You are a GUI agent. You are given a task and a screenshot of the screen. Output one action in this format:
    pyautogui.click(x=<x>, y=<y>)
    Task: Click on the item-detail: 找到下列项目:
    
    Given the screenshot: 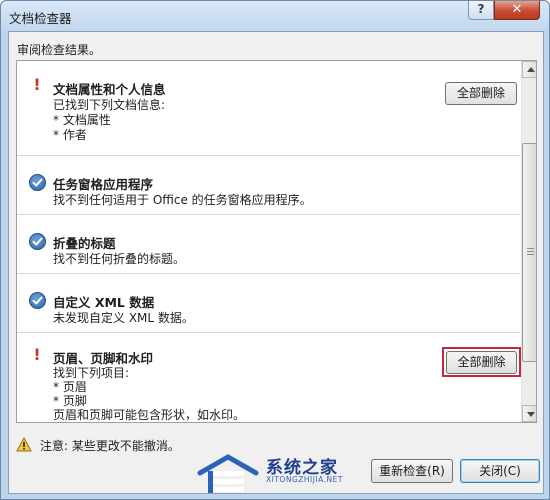 What is the action you would take?
    pyautogui.click(x=91, y=373)
    